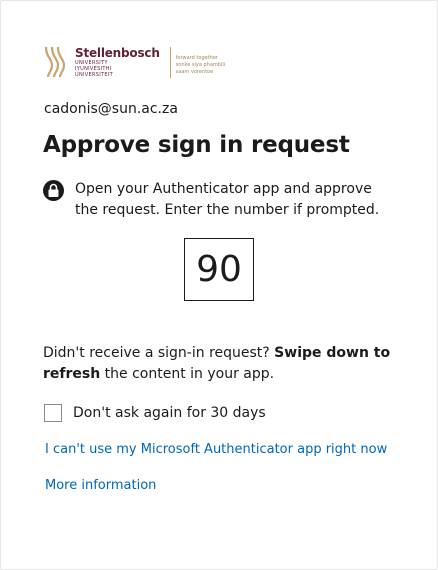 This screenshot has width=438, height=570. Describe the element at coordinates (169, 413) in the screenshot. I see `dont-ask-again-label: Don't ask again for 30 days` at that location.